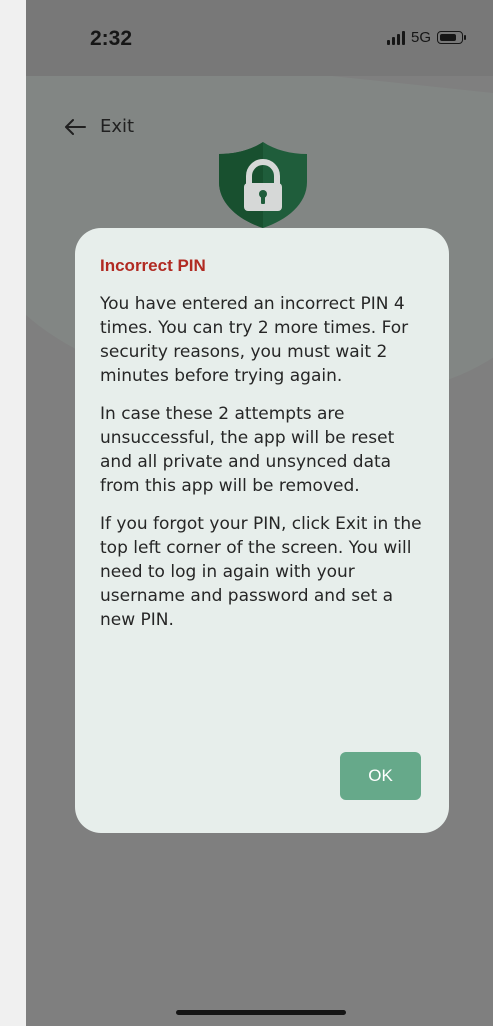 The height and width of the screenshot is (1026, 493). Describe the element at coordinates (13, 513) in the screenshot. I see `screen-frame-edge` at that location.